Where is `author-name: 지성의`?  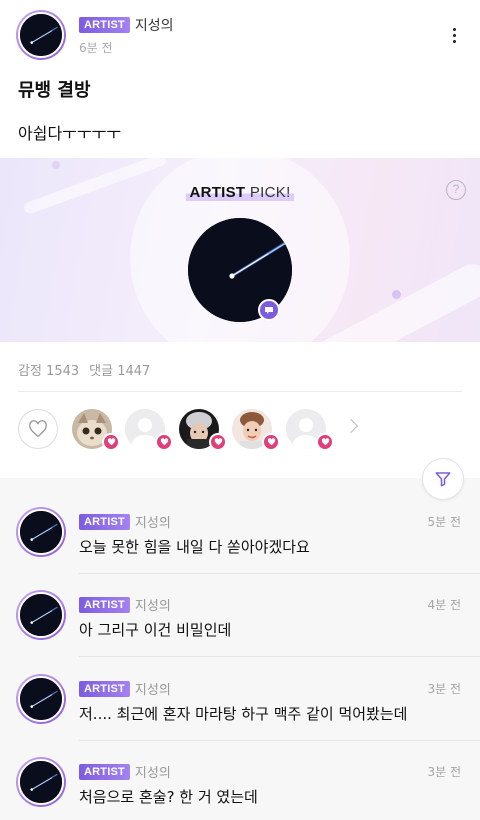 author-name: 지성의 is located at coordinates (154, 25).